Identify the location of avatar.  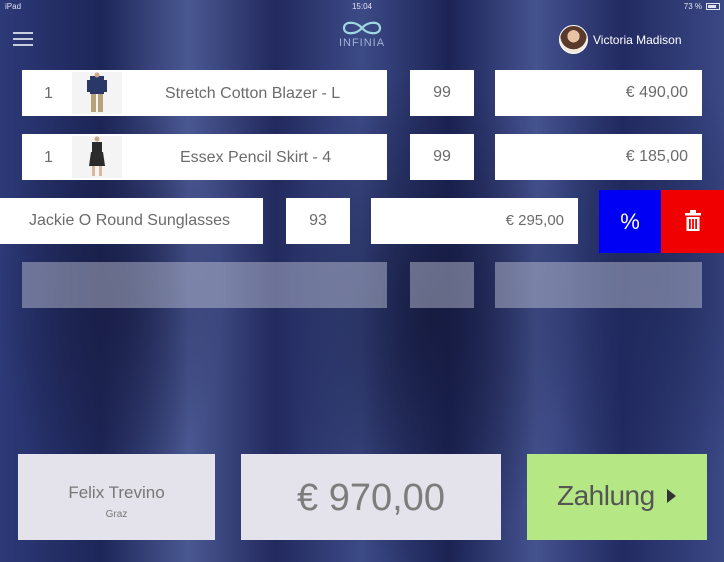
(573, 39).